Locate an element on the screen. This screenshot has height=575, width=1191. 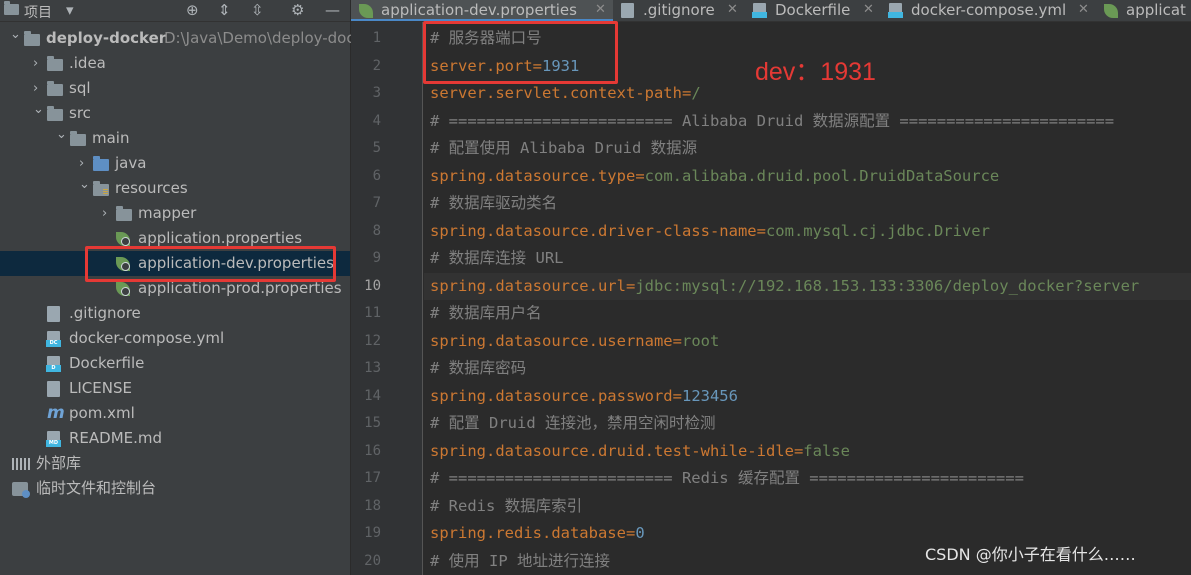
editor-tab: application-dev.properties ✕ is located at coordinates (482, 10).